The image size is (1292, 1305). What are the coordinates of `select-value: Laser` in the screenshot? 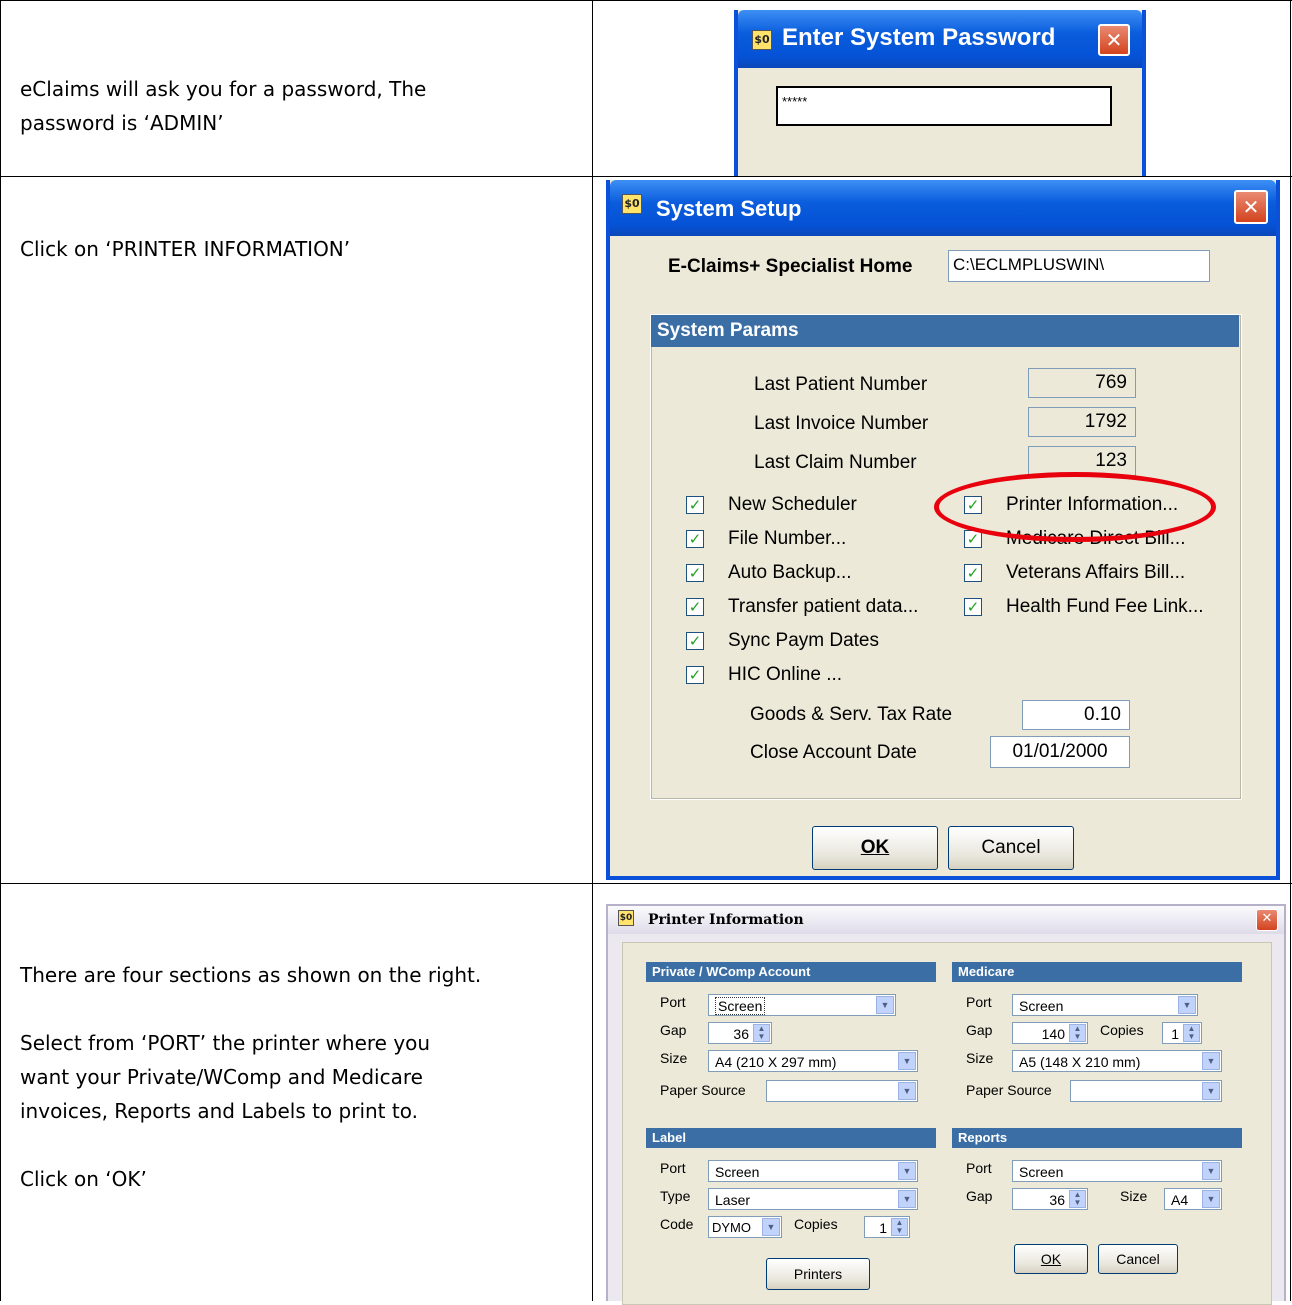 It's located at (733, 1200).